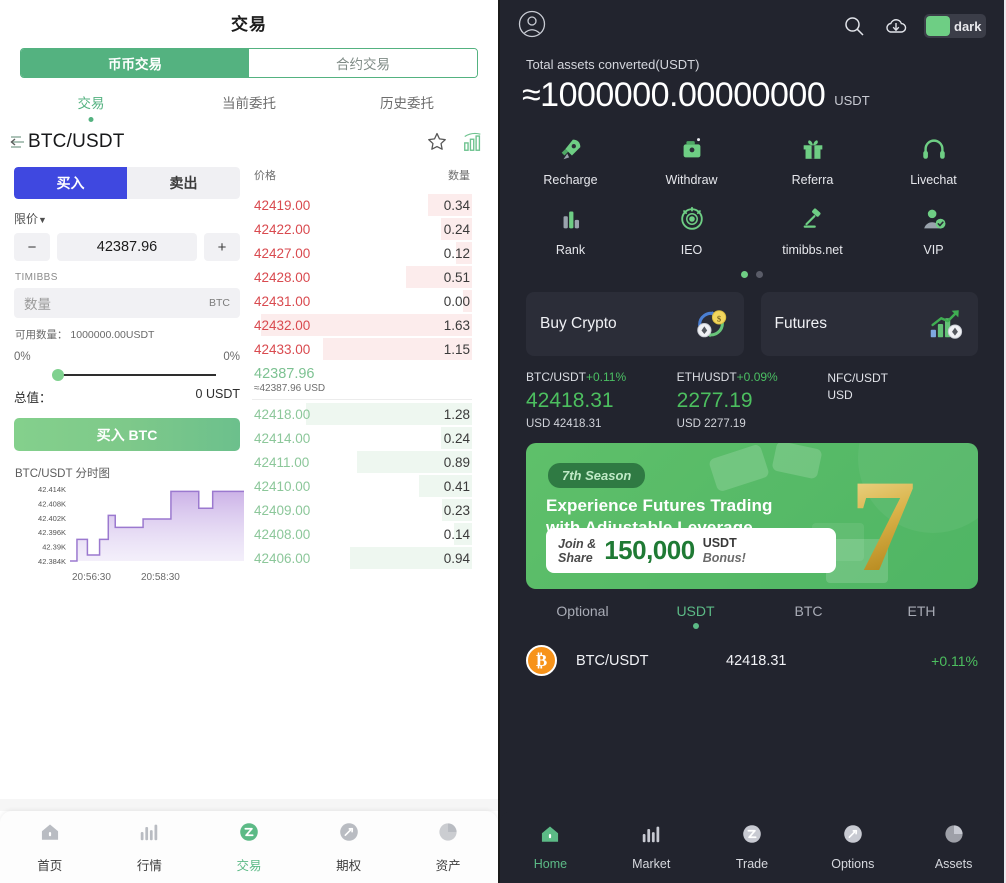 The image size is (1006, 883). What do you see at coordinates (659, 505) in the screenshot?
I see `banner-headline-line1: Experience Futures Trading` at bounding box center [659, 505].